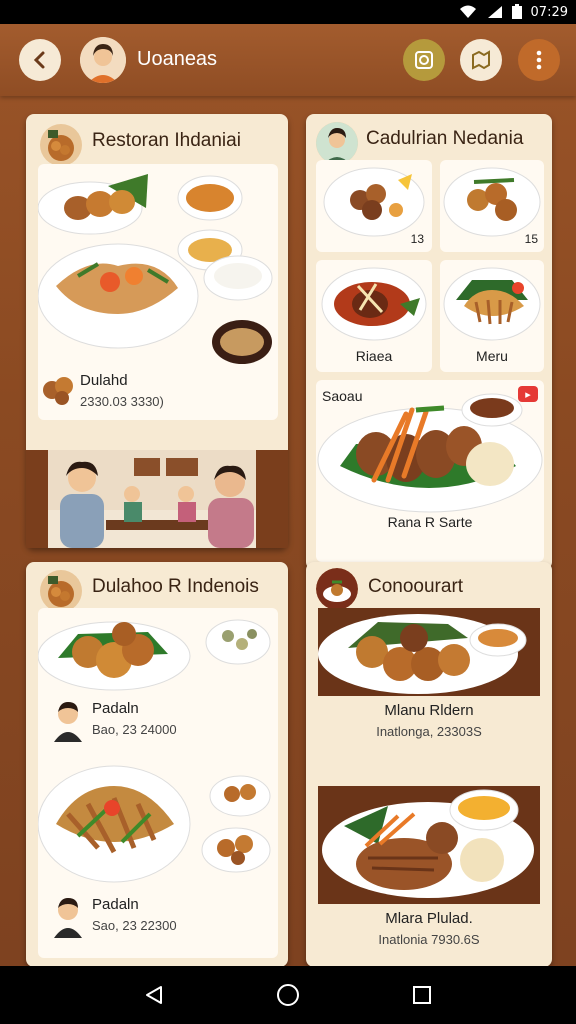 The width and height of the screenshot is (576, 1024). What do you see at coordinates (430, 453) in the screenshot?
I see `dish-illustration` at bounding box center [430, 453].